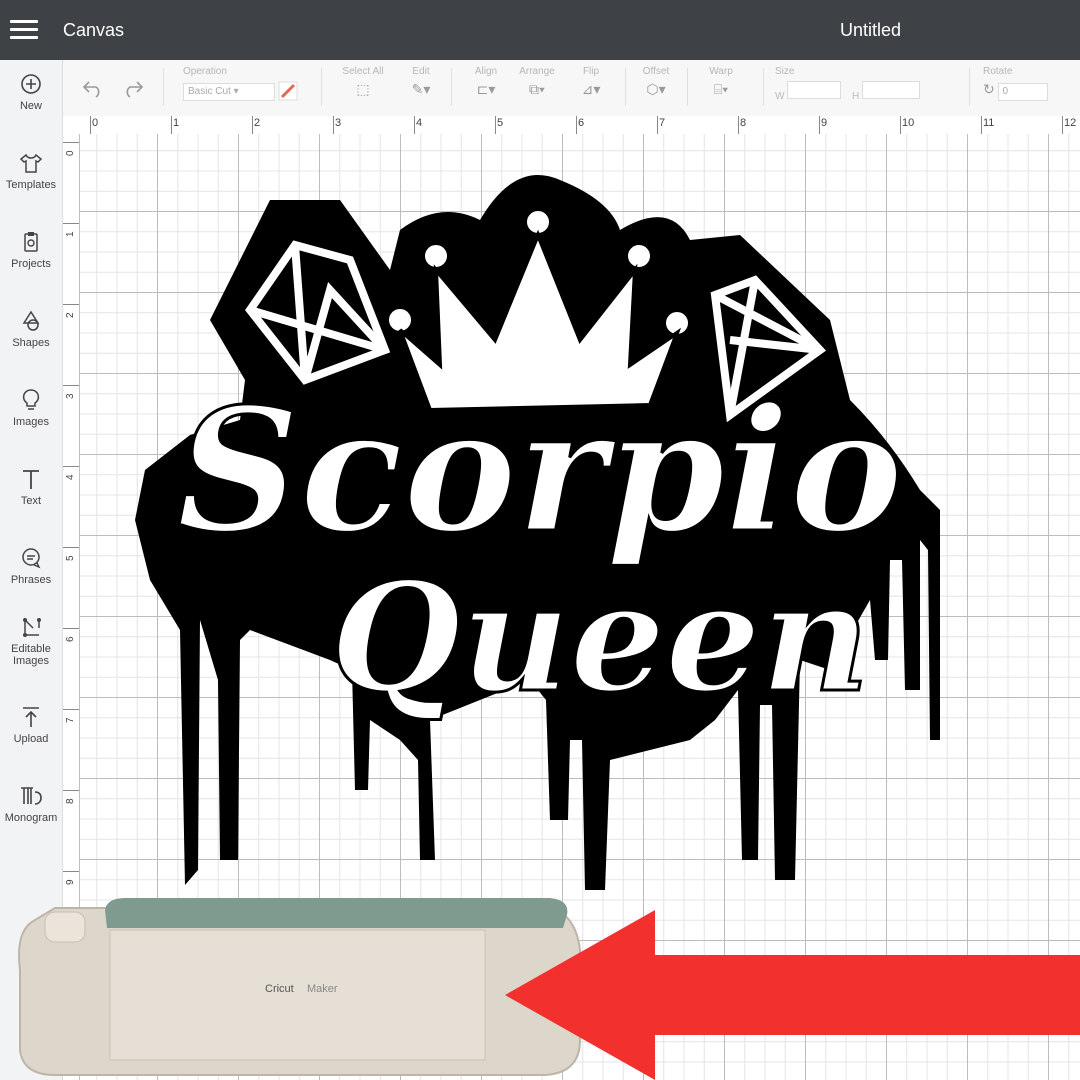 Image resolution: width=1080 pixels, height=1080 pixels. Describe the element at coordinates (486, 89) in the screenshot. I see `align-icon: ⊏▾` at that location.